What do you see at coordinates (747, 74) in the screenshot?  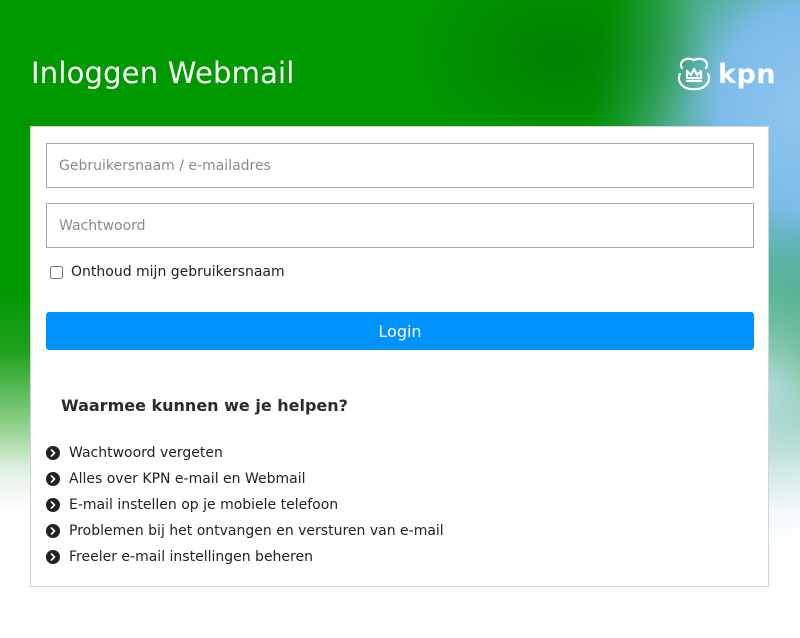 I see `logo-text: kpn` at bounding box center [747, 74].